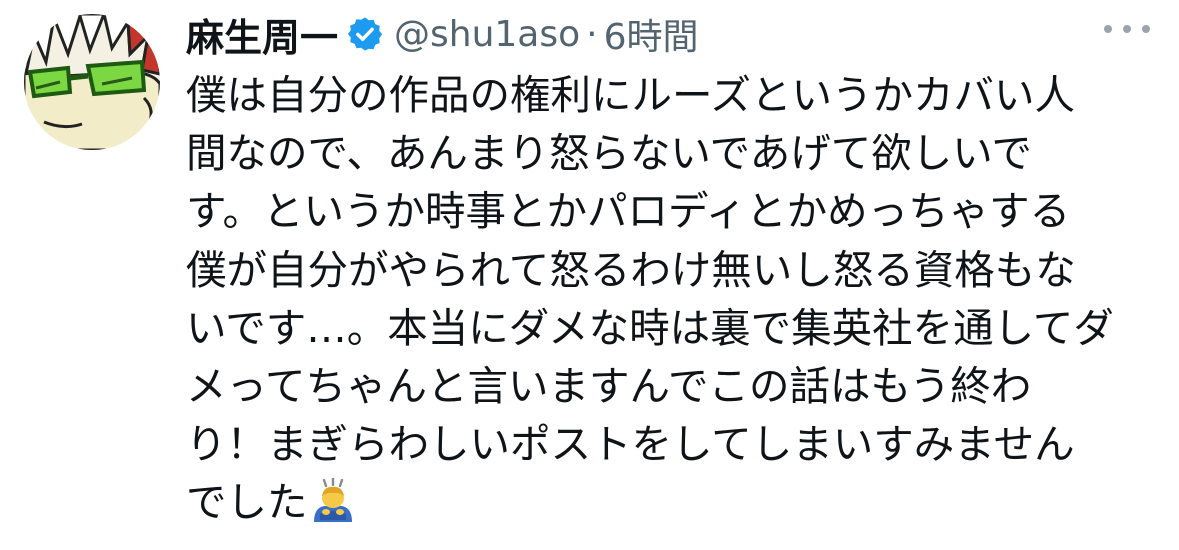  Describe the element at coordinates (609, 385) in the screenshot. I see `tweet-text-line: メってちゃんと言いますんでこの話はもう終わ` at that location.